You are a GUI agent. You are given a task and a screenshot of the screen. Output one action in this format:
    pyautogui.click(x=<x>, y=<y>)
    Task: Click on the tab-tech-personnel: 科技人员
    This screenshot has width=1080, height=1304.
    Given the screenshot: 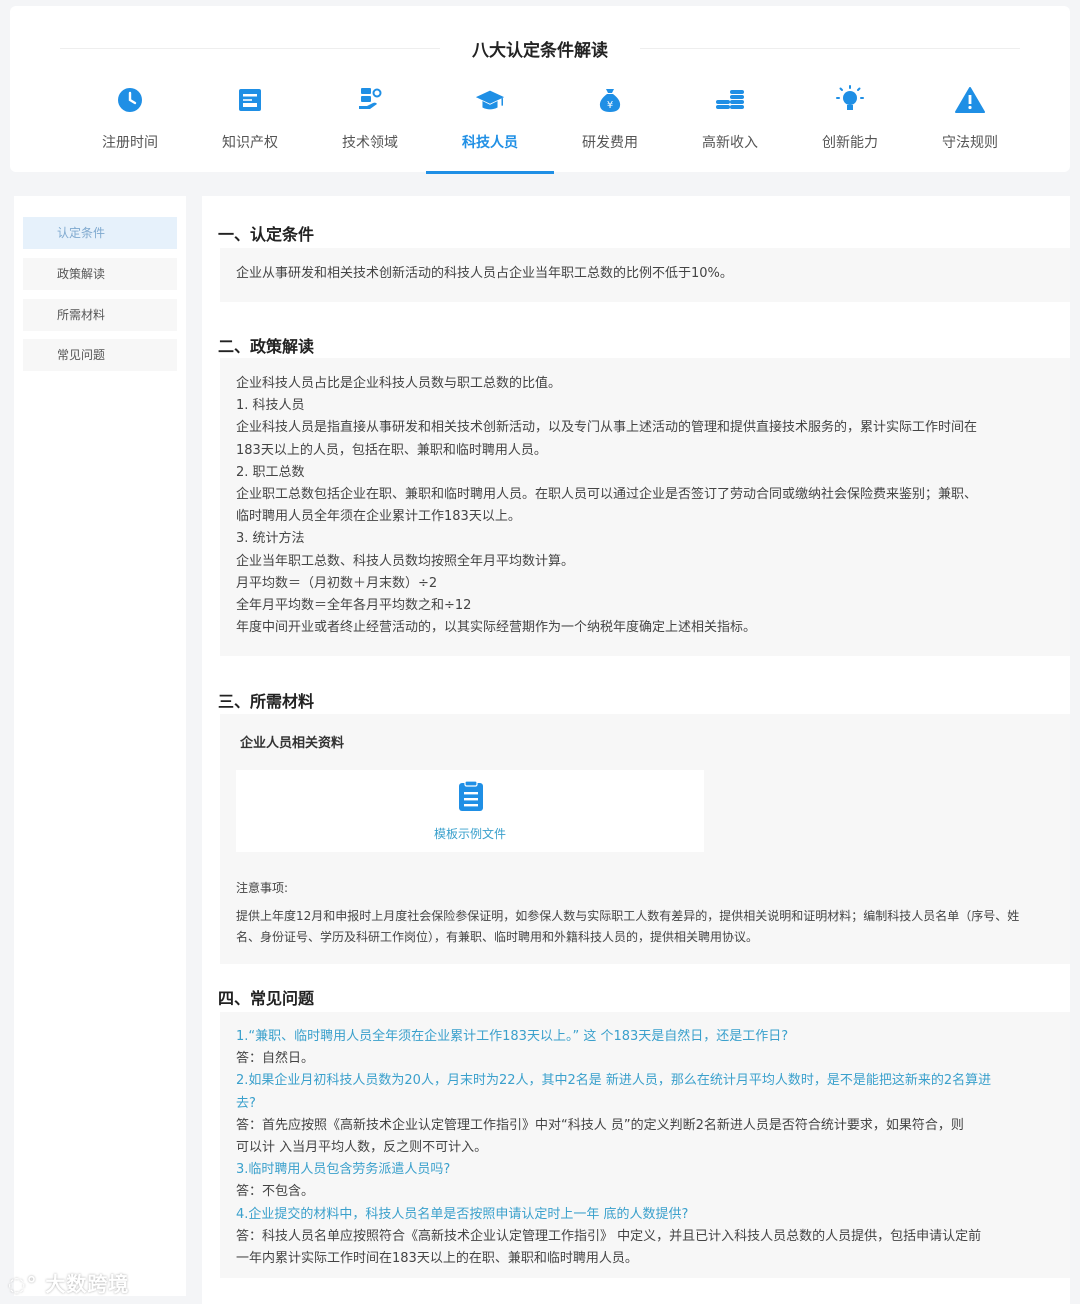 What is the action you would take?
    pyautogui.click(x=490, y=129)
    